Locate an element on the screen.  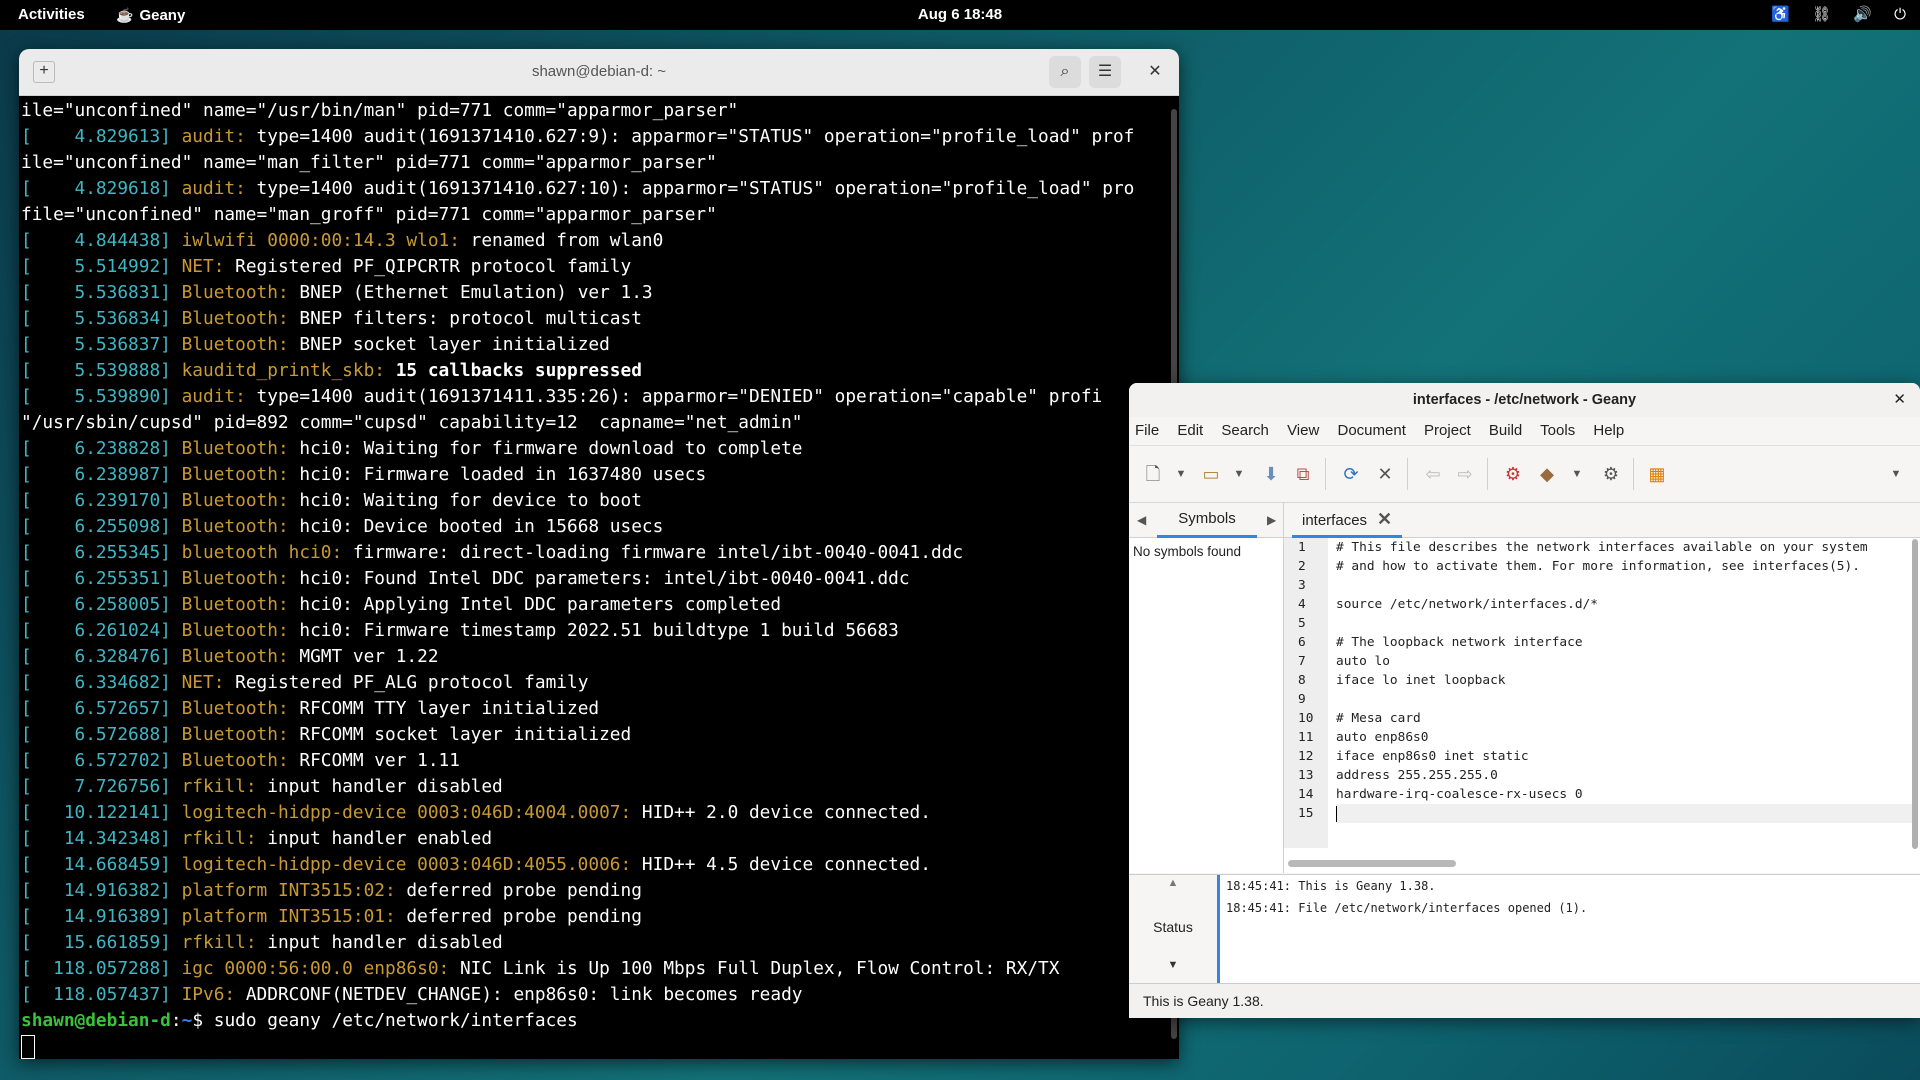
accessibility-icon: ♿ is located at coordinates (1780, 14).